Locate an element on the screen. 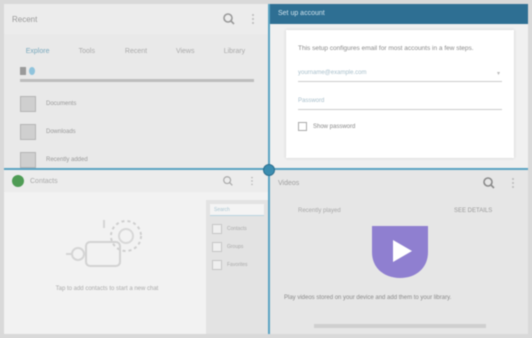 Image resolution: width=532 pixels, height=338 pixels. list-item: Documents is located at coordinates (144, 104).